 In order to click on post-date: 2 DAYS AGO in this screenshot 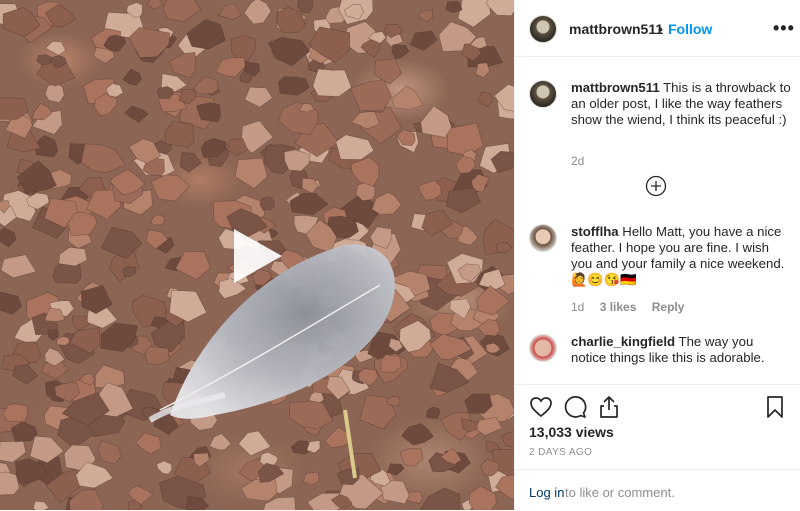, I will do `click(560, 452)`.